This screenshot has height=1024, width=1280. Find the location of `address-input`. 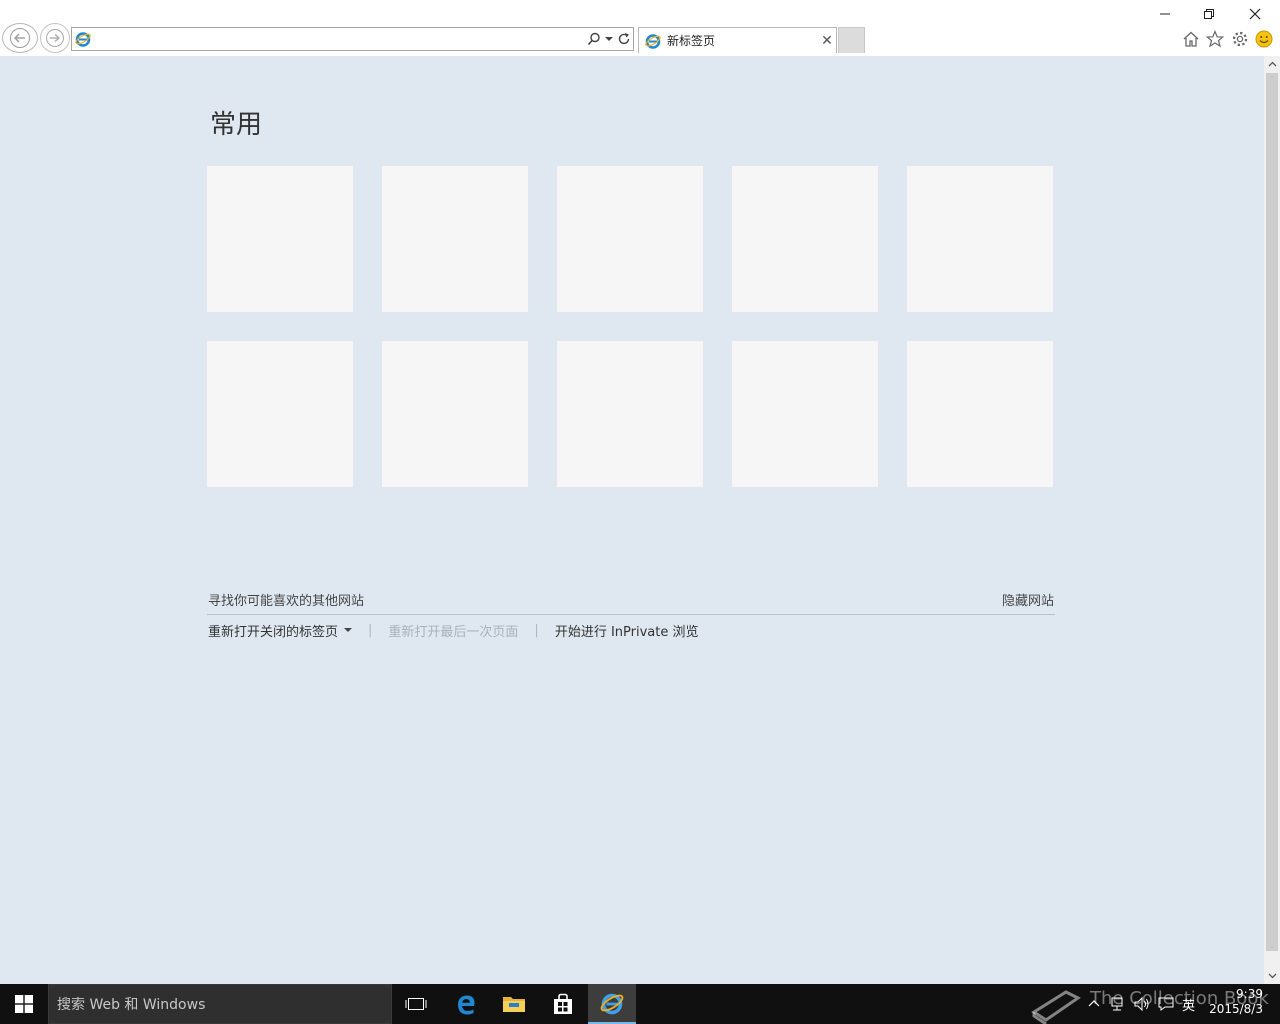

address-input is located at coordinates (339, 39).